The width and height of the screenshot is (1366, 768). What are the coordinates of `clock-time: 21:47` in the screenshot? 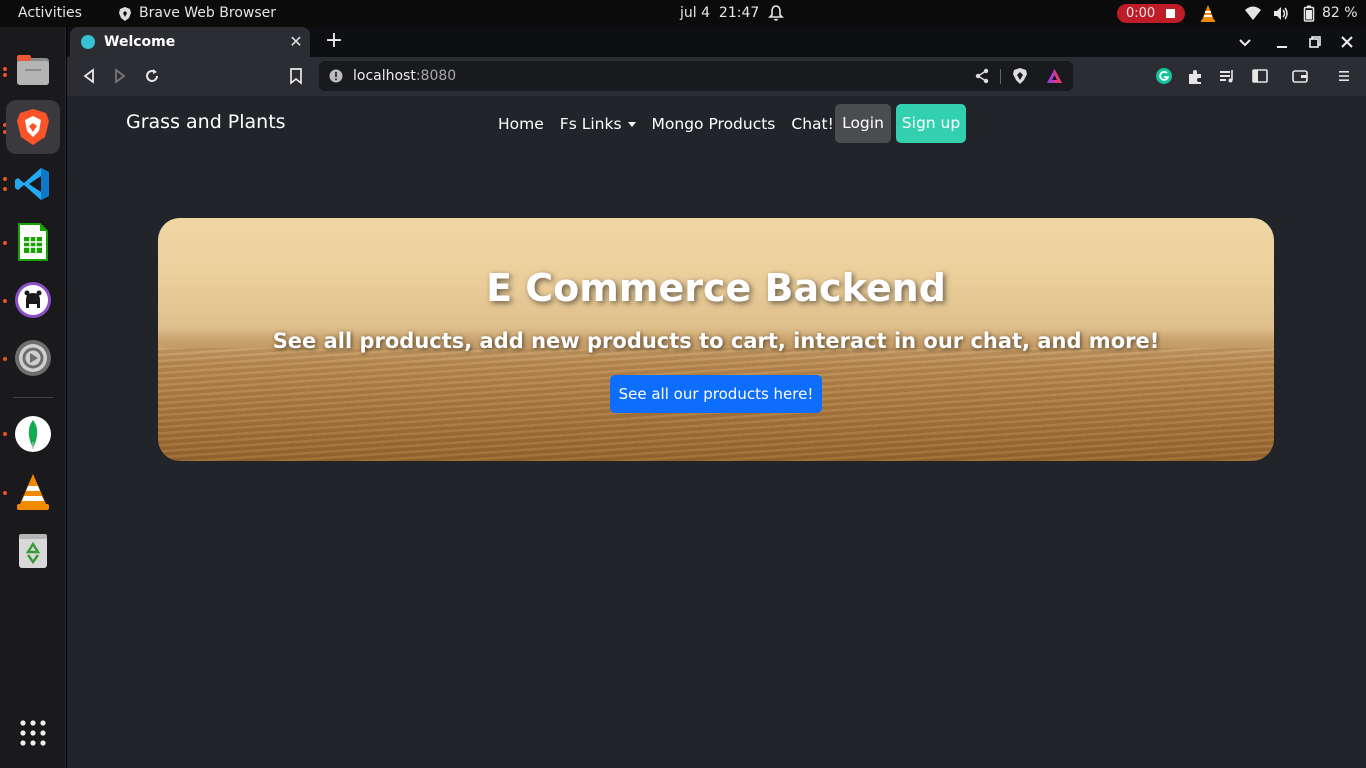 It's located at (739, 13).